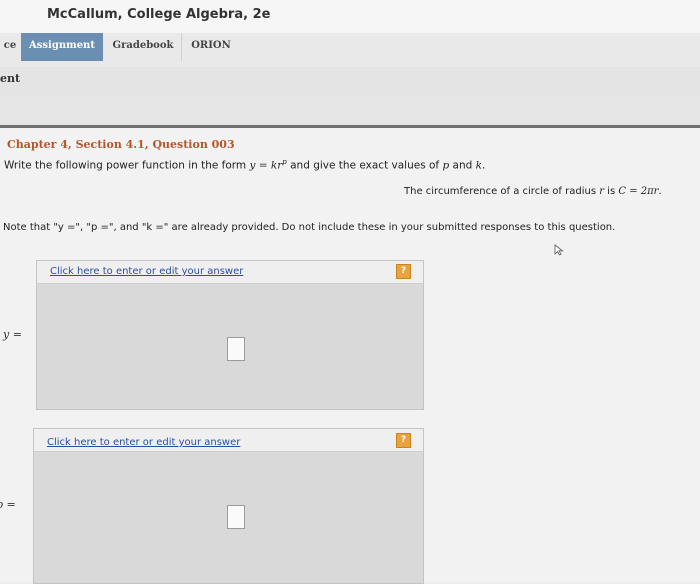  I want to click on tab-partial: ce, so click(10, 47).